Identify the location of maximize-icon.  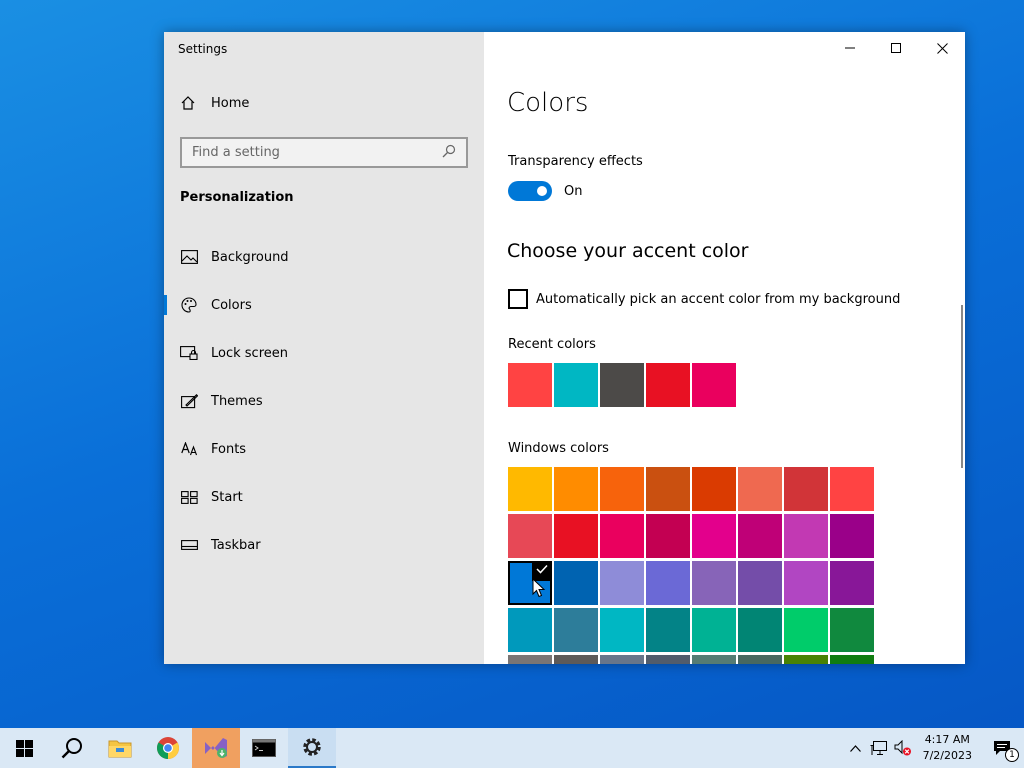
(896, 48).